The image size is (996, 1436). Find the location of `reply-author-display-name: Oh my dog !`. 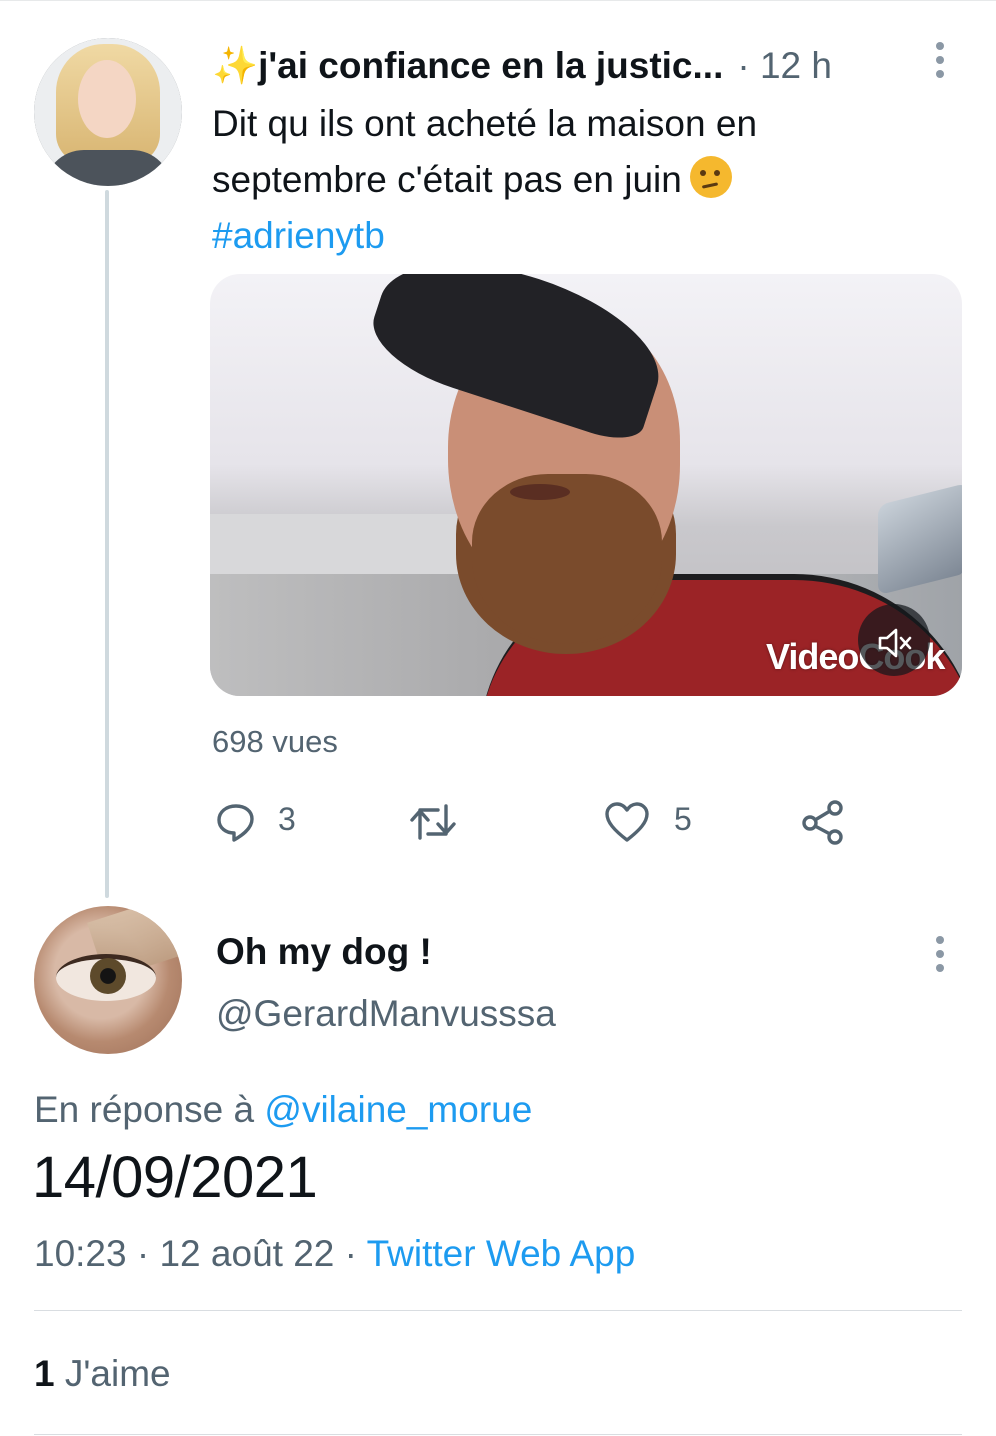

reply-author-display-name: Oh my dog ! is located at coordinates (324, 952).